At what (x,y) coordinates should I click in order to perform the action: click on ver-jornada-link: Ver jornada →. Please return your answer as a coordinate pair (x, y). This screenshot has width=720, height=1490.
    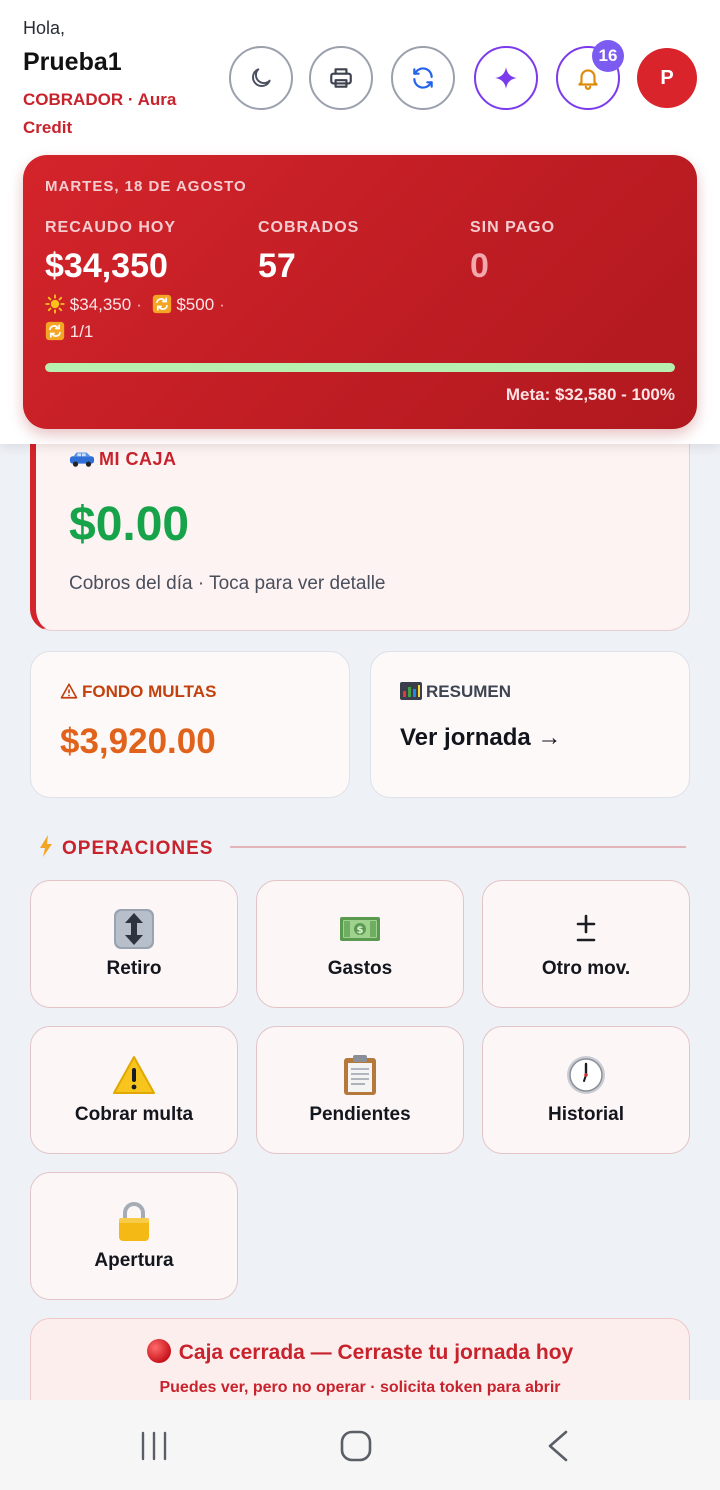
    Looking at the image, I should click on (480, 738).